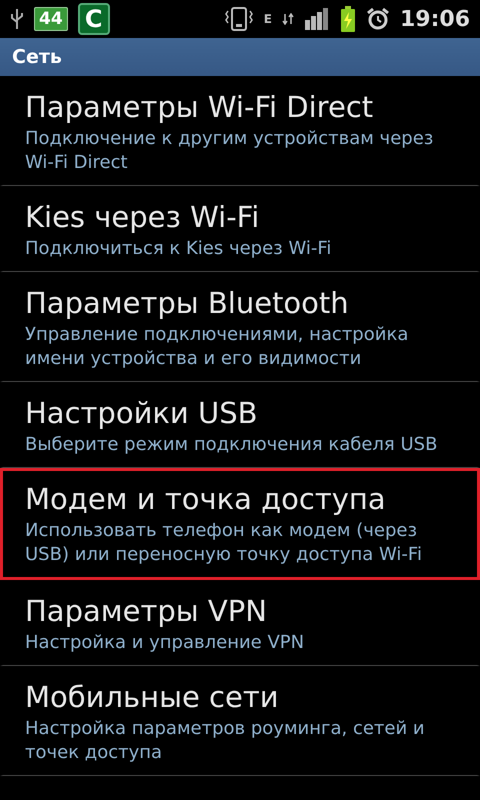 The image size is (480, 800). Describe the element at coordinates (142, 217) in the screenshot. I see `item-title: Kies через Wi-Fi` at that location.